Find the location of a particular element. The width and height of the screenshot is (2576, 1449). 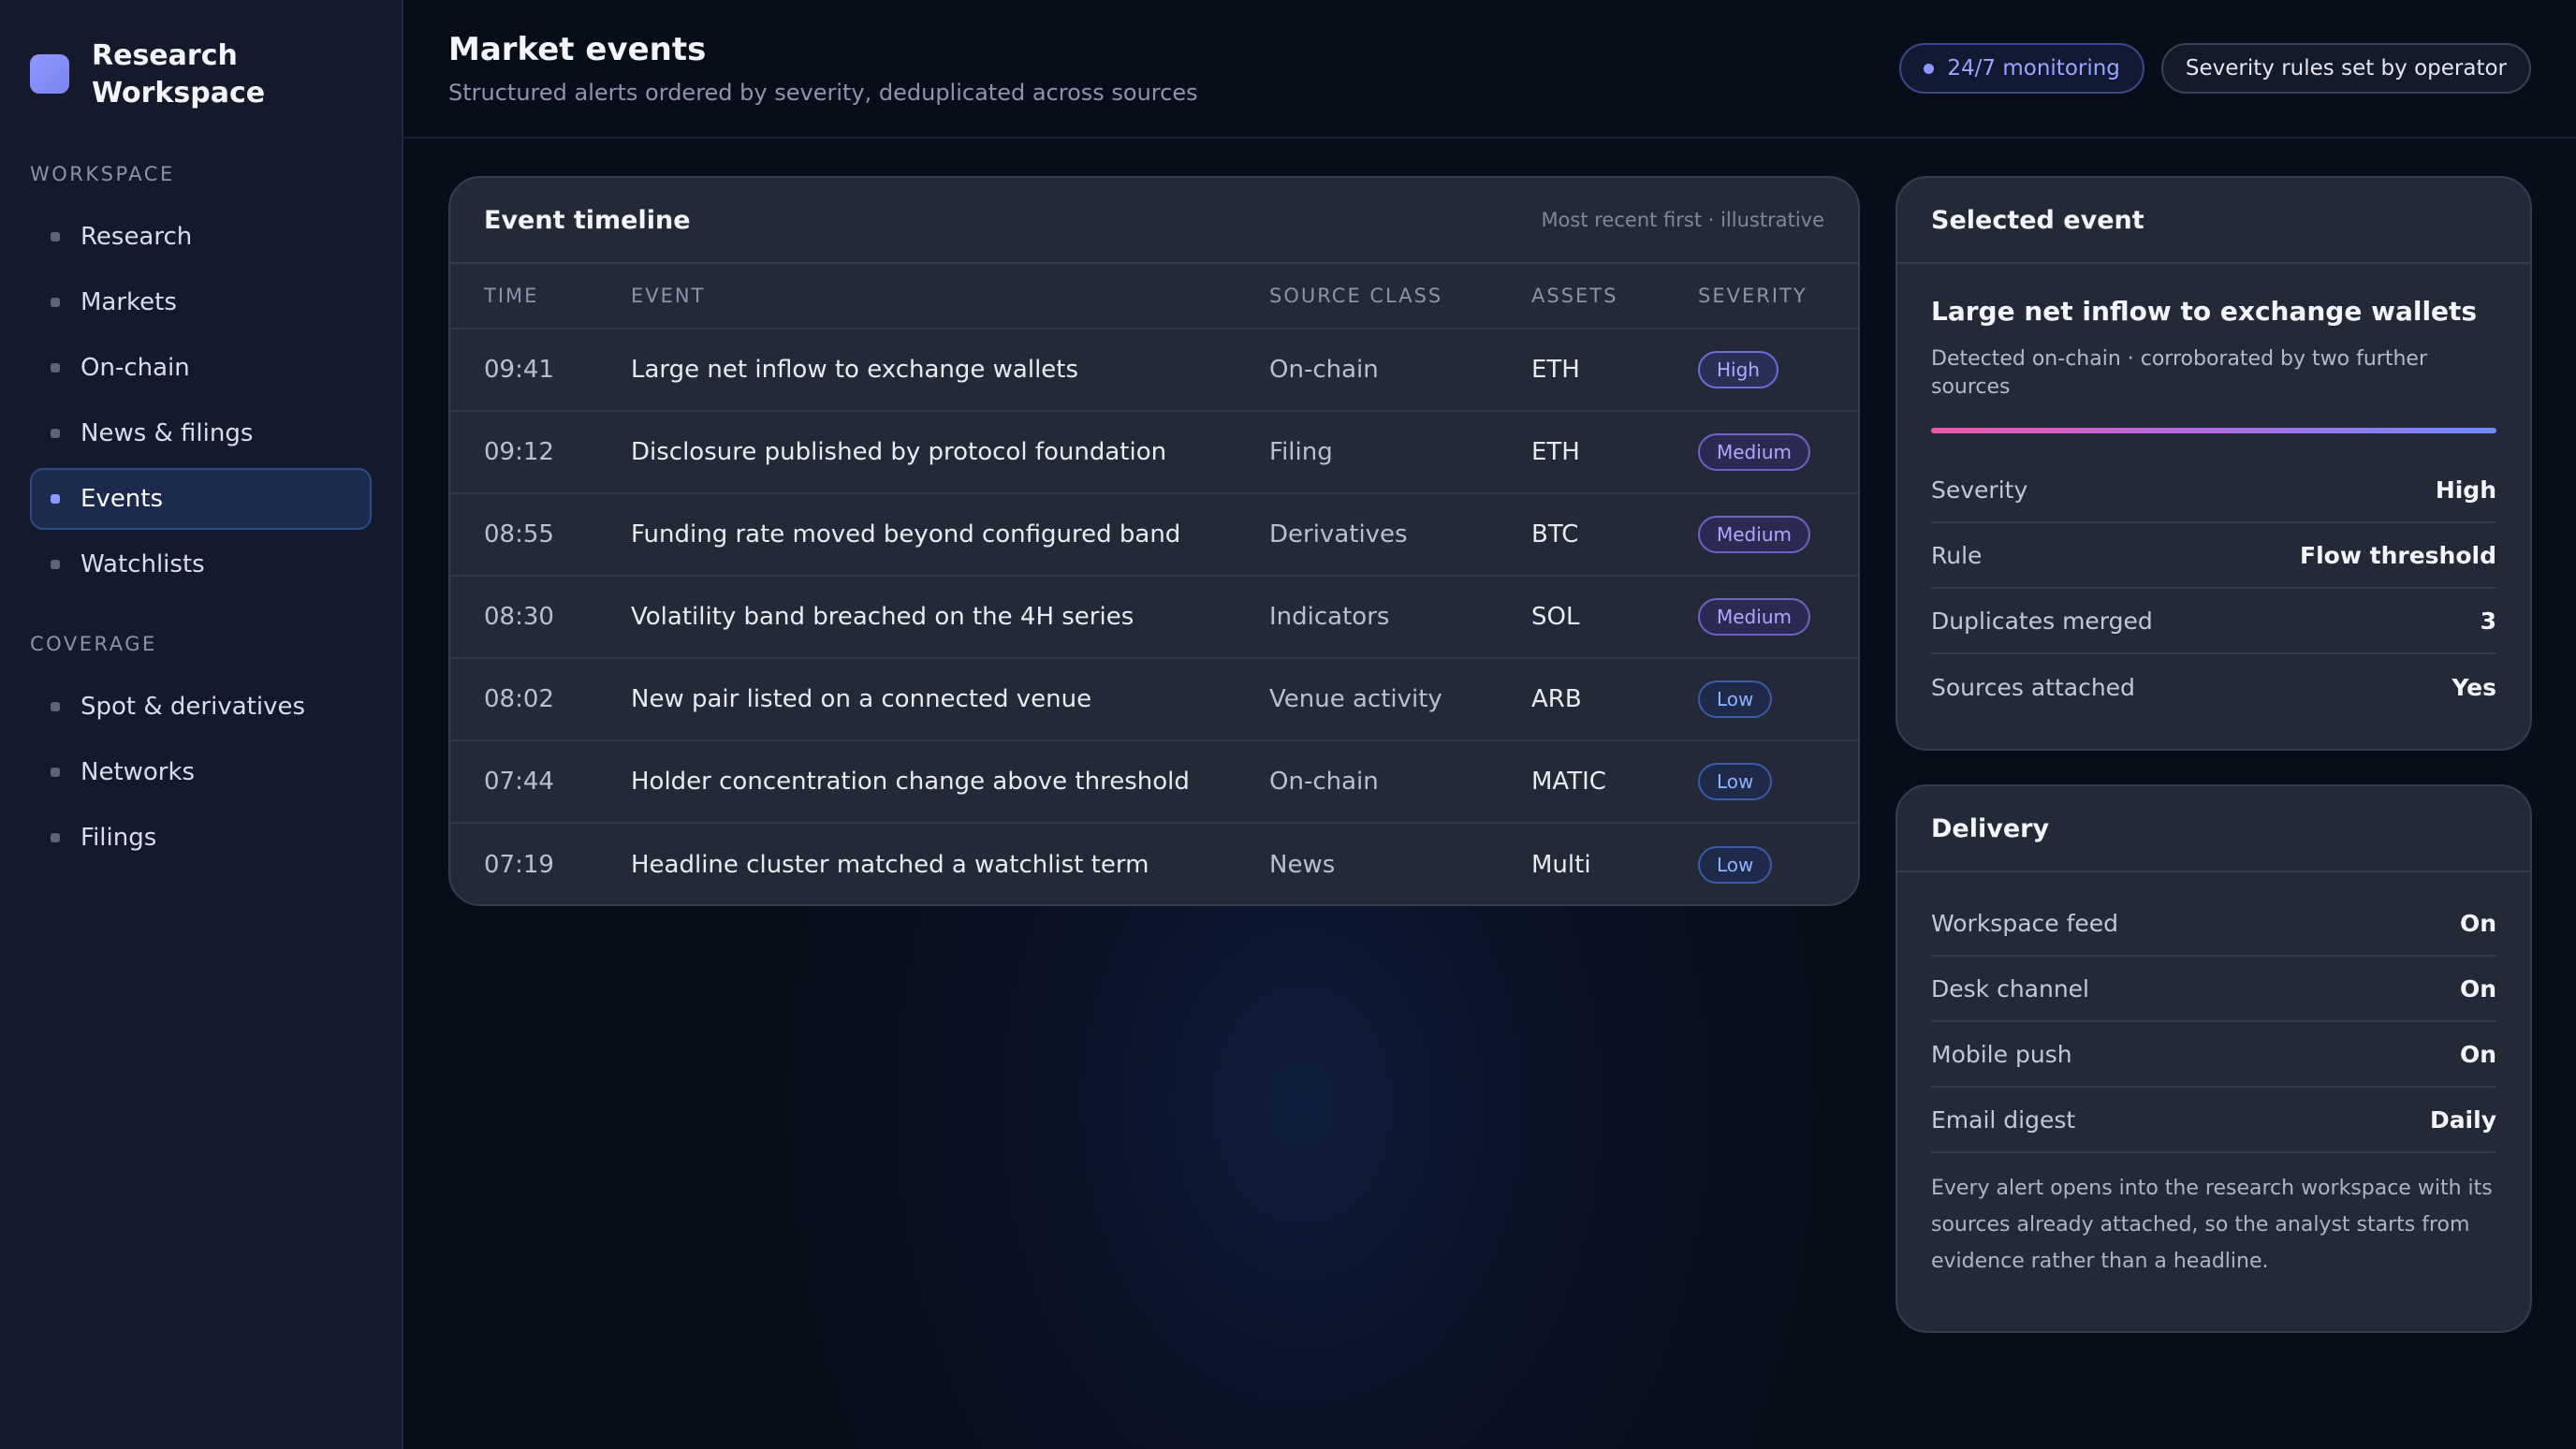

detail-row-duplicates-merged: Duplicates merged 3 is located at coordinates (2213, 621).